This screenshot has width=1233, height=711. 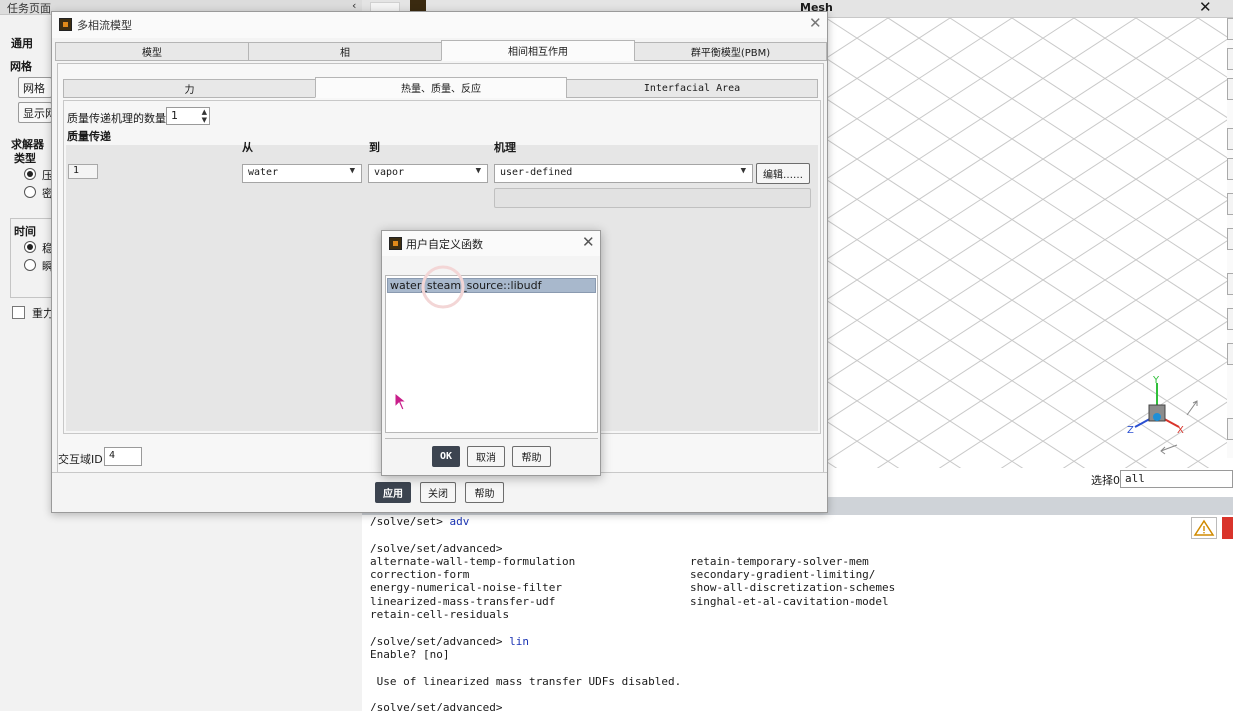 What do you see at coordinates (440, 615) in the screenshot?
I see `console-text: retain-cell-residuals` at bounding box center [440, 615].